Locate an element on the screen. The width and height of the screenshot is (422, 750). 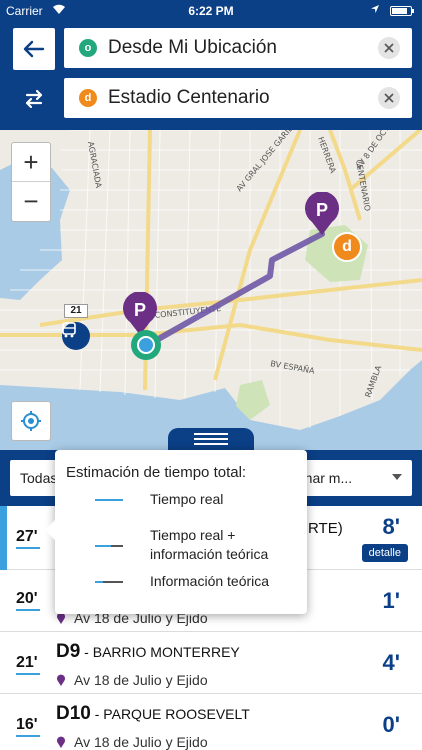
line-code: D9 is located at coordinates (68, 651).